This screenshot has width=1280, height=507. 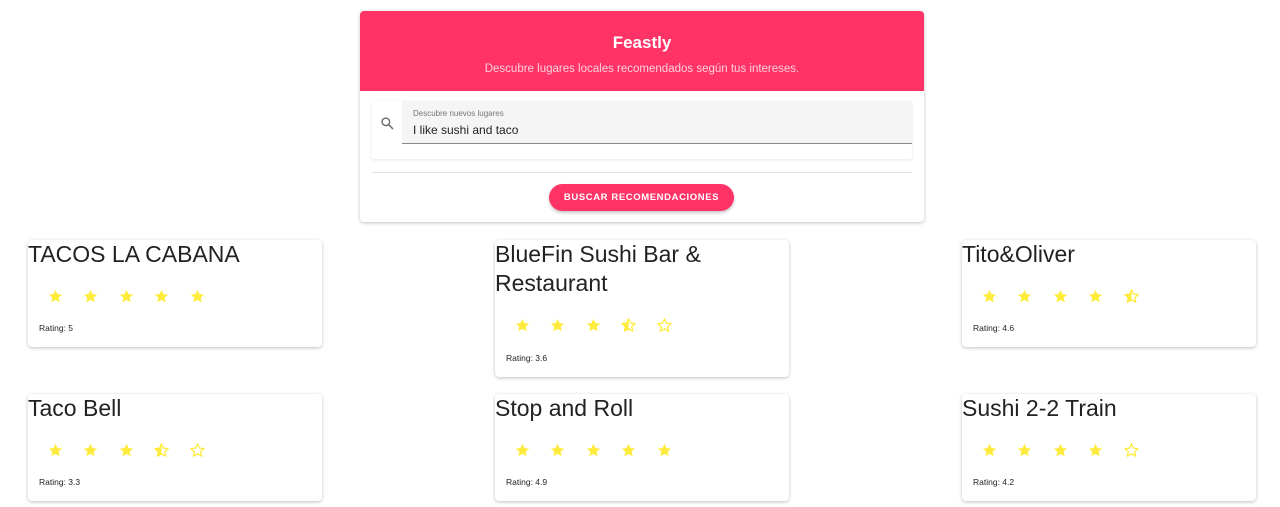 I want to click on result-card: Tito&Oliver Rating: 4.6, so click(x=1109, y=293).